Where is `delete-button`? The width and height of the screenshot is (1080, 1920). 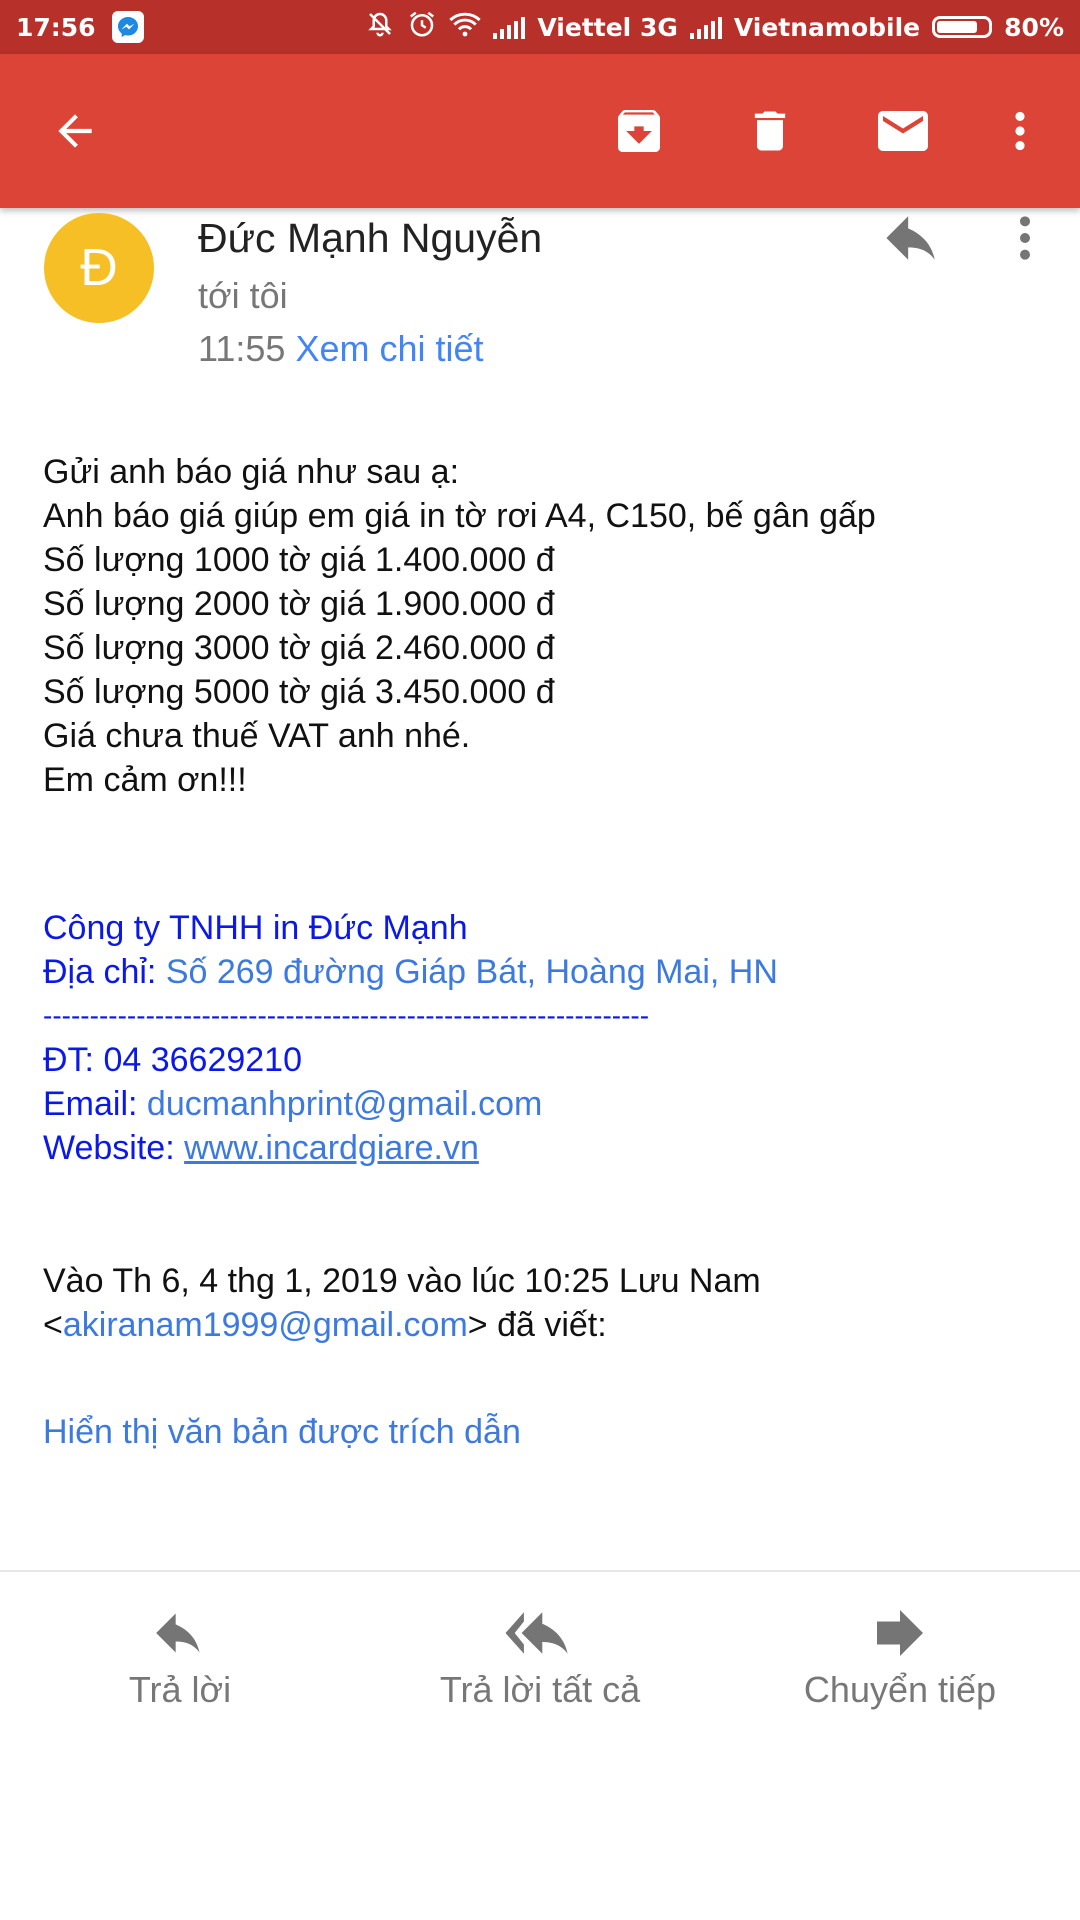
delete-button is located at coordinates (770, 131).